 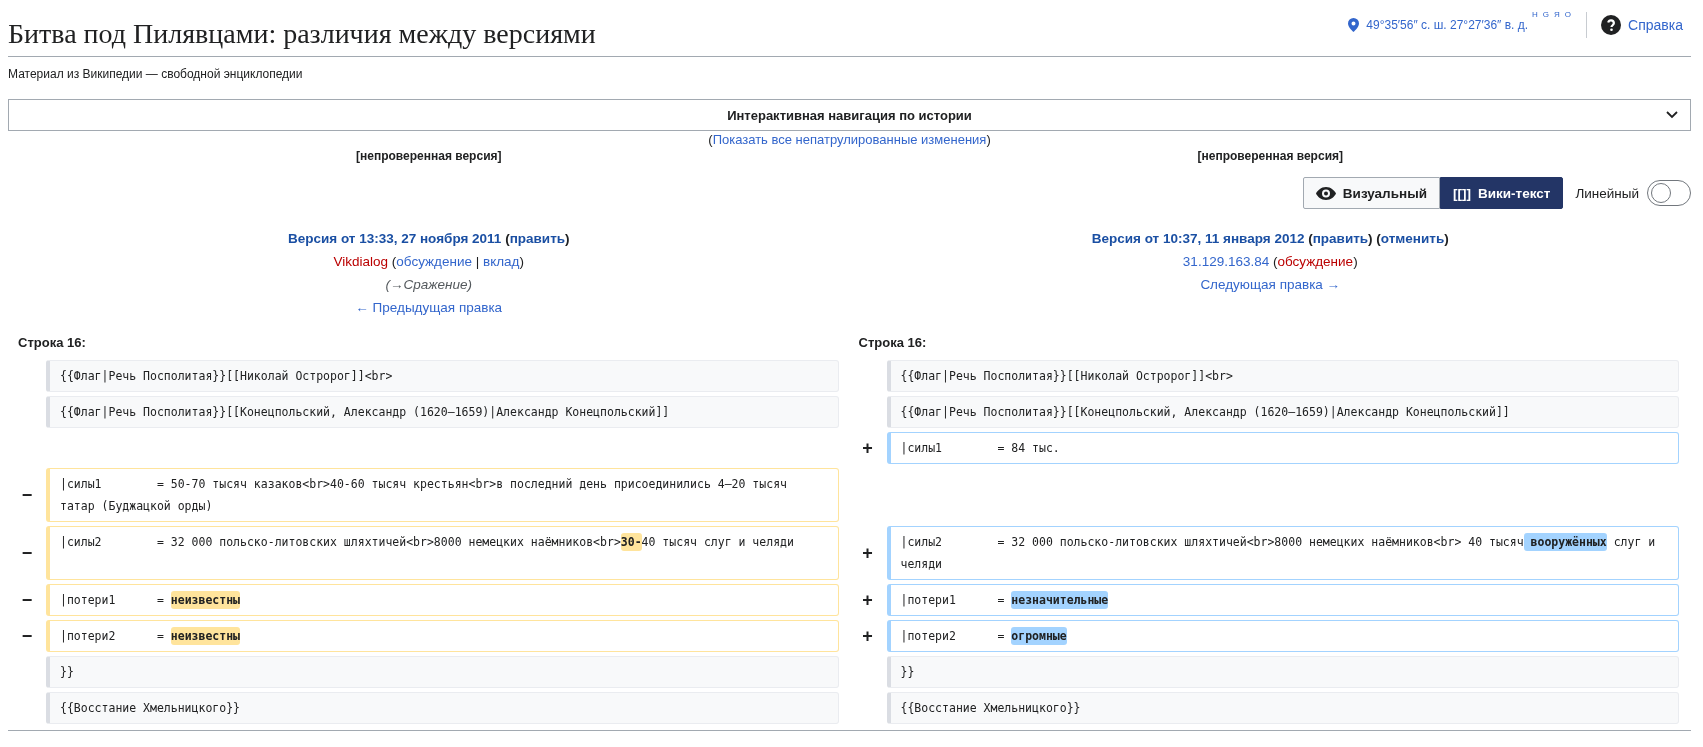 I want to click on unpatrolled-changes-link: Показать все непатрулированные изменения, so click(x=849, y=140).